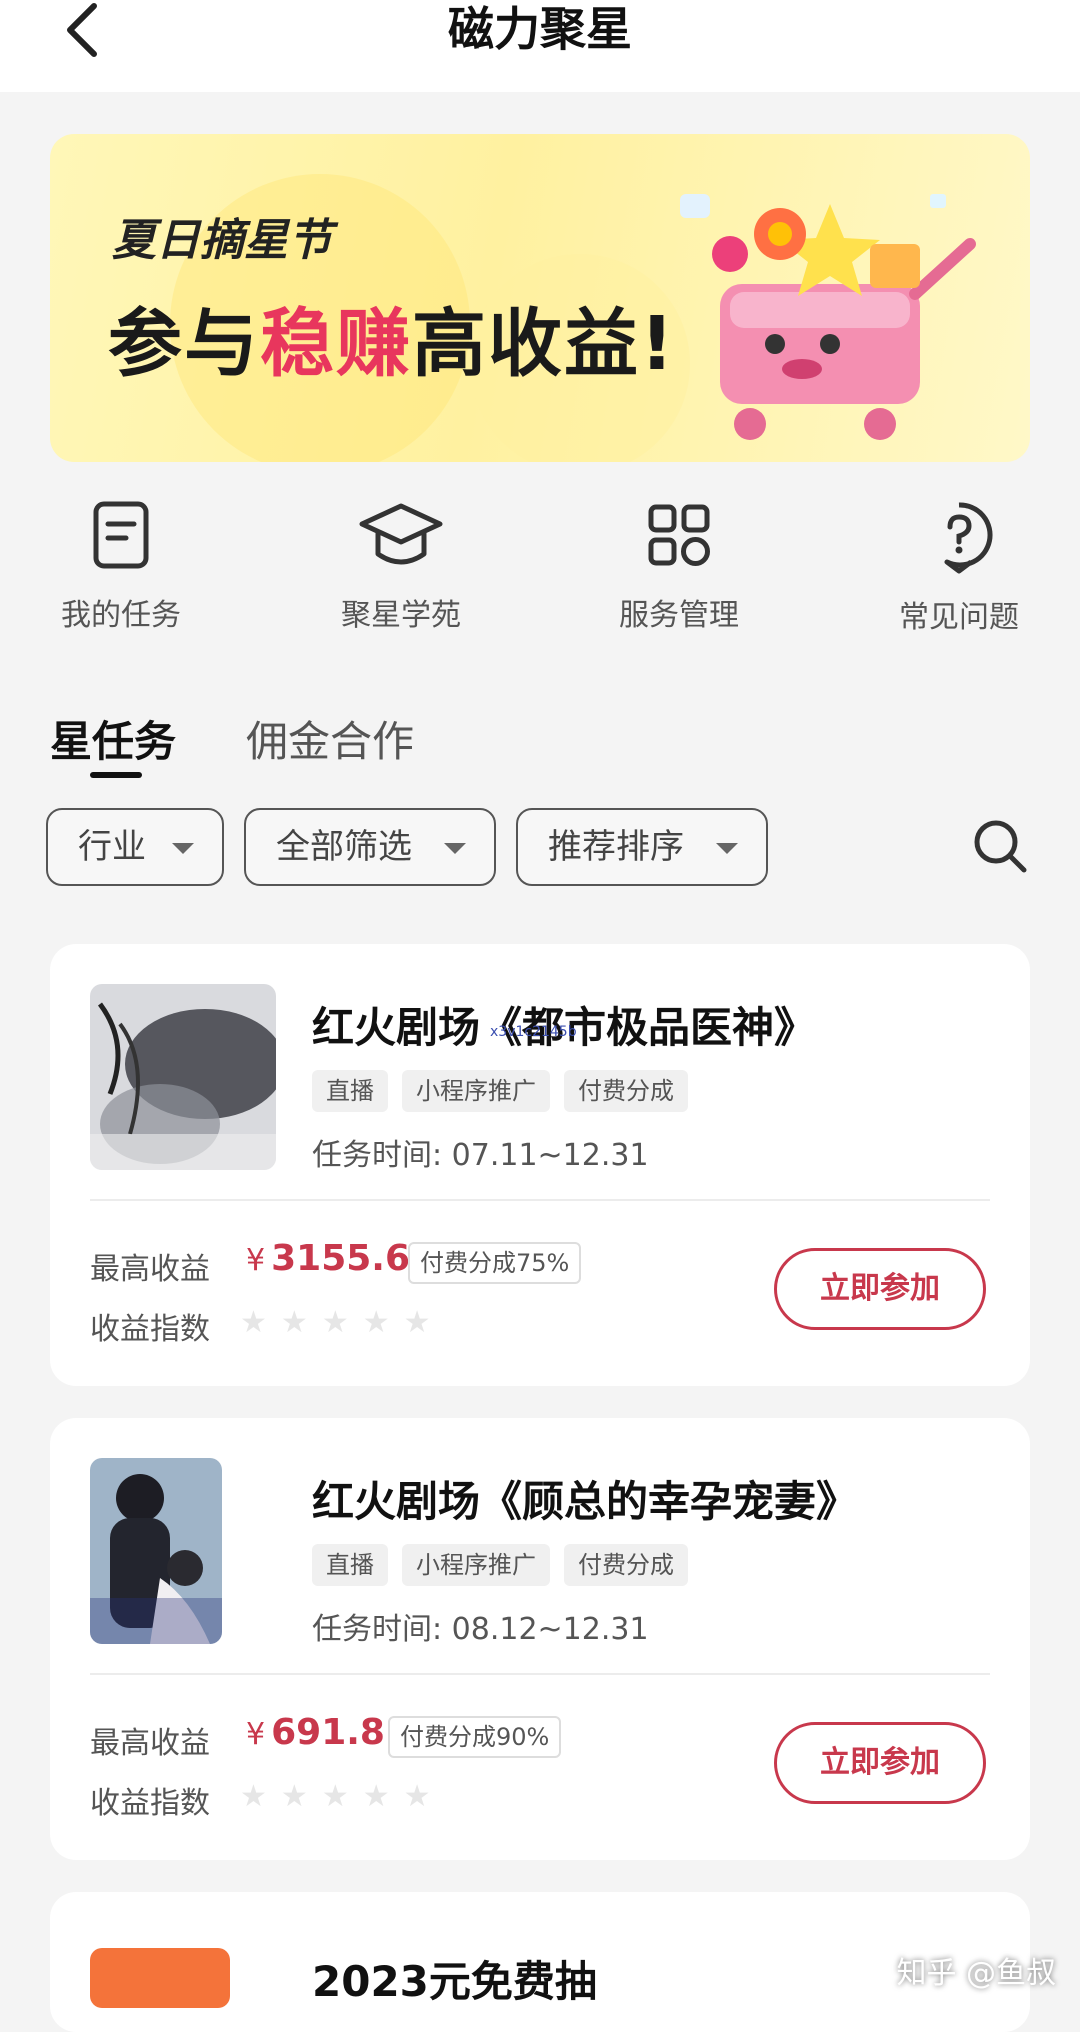  Describe the element at coordinates (116, 775) in the screenshot. I see `tab-active-indicator` at that location.